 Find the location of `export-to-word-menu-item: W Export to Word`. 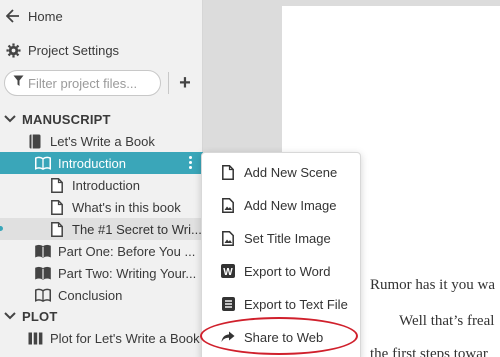

export-to-word-menu-item: W Export to Word is located at coordinates (282, 271).